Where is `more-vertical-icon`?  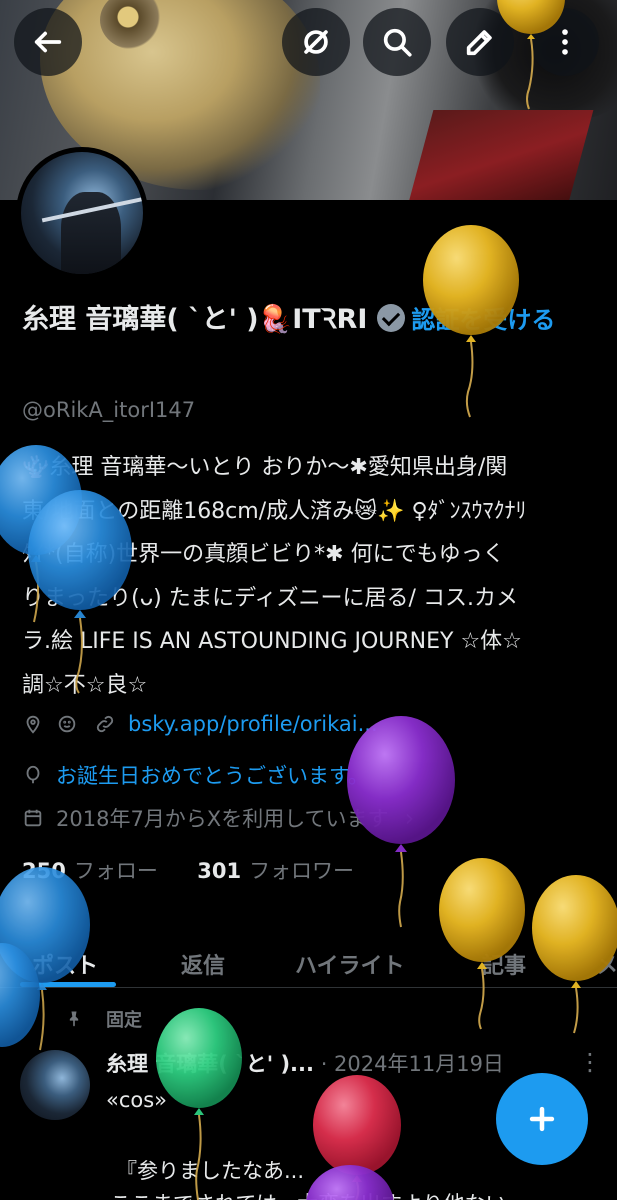 more-vertical-icon is located at coordinates (565, 42).